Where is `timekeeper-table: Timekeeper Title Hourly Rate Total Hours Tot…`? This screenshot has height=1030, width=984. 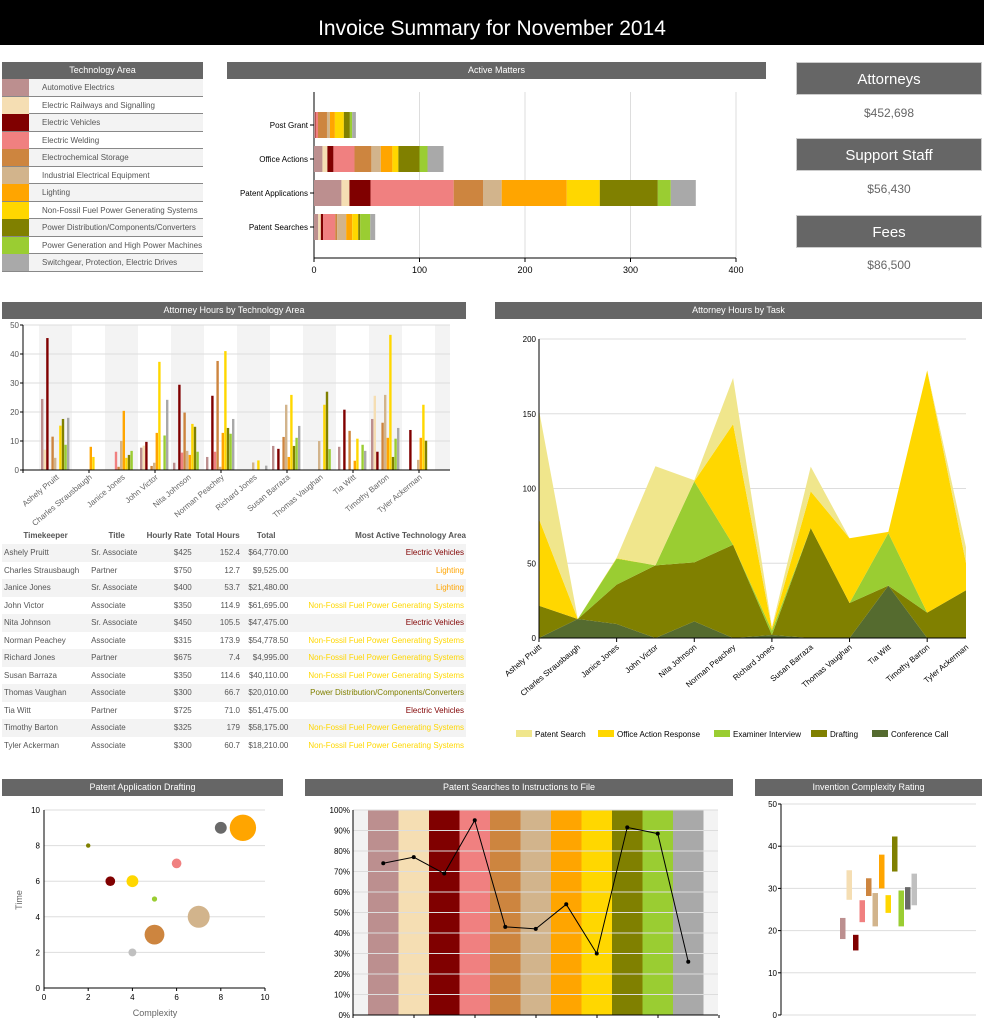
timekeeper-table: Timekeeper Title Hourly Rate Total Hours Tot… is located at coordinates (234, 640).